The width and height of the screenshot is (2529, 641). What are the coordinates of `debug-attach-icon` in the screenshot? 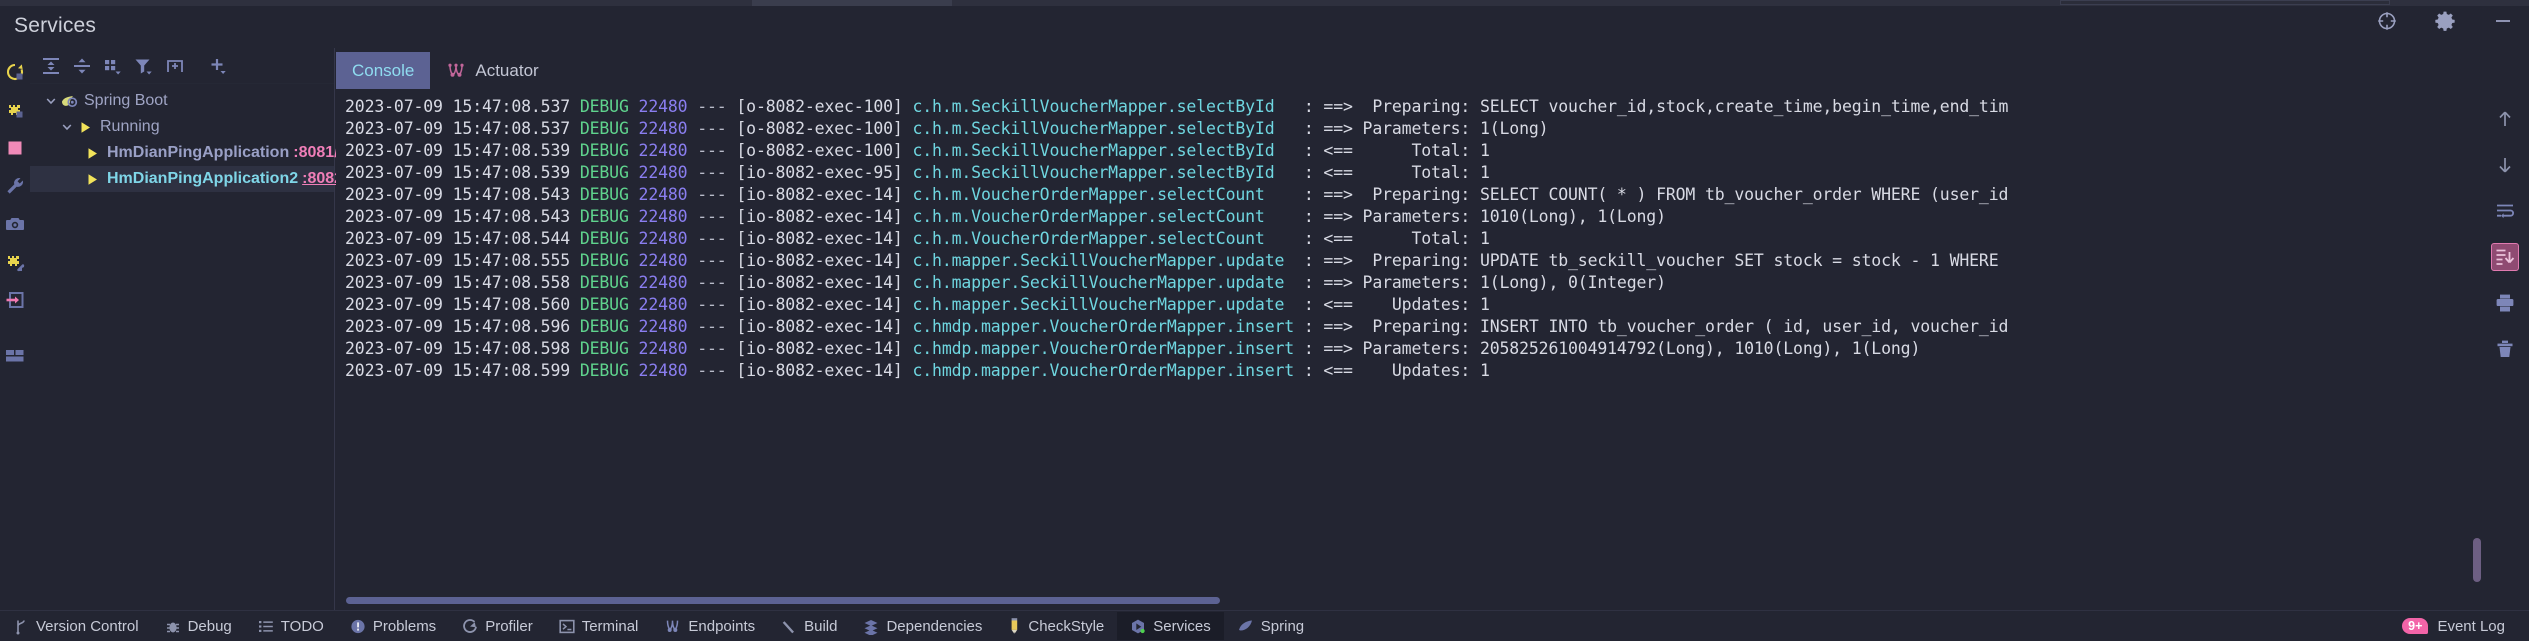 It's located at (15, 262).